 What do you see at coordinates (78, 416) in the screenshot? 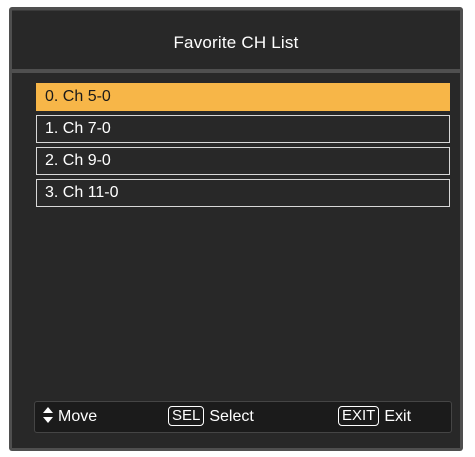
I see `help-move-label: Move` at bounding box center [78, 416].